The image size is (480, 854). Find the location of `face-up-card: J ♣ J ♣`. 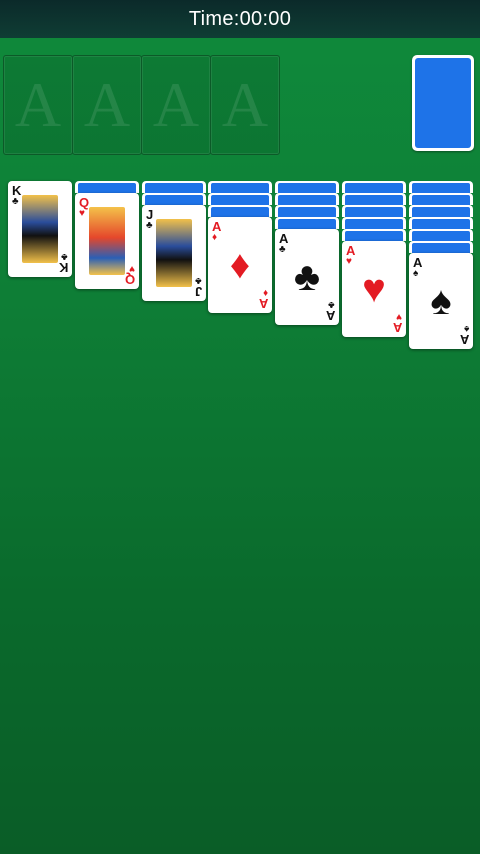

face-up-card: J ♣ J ♣ is located at coordinates (174, 253).